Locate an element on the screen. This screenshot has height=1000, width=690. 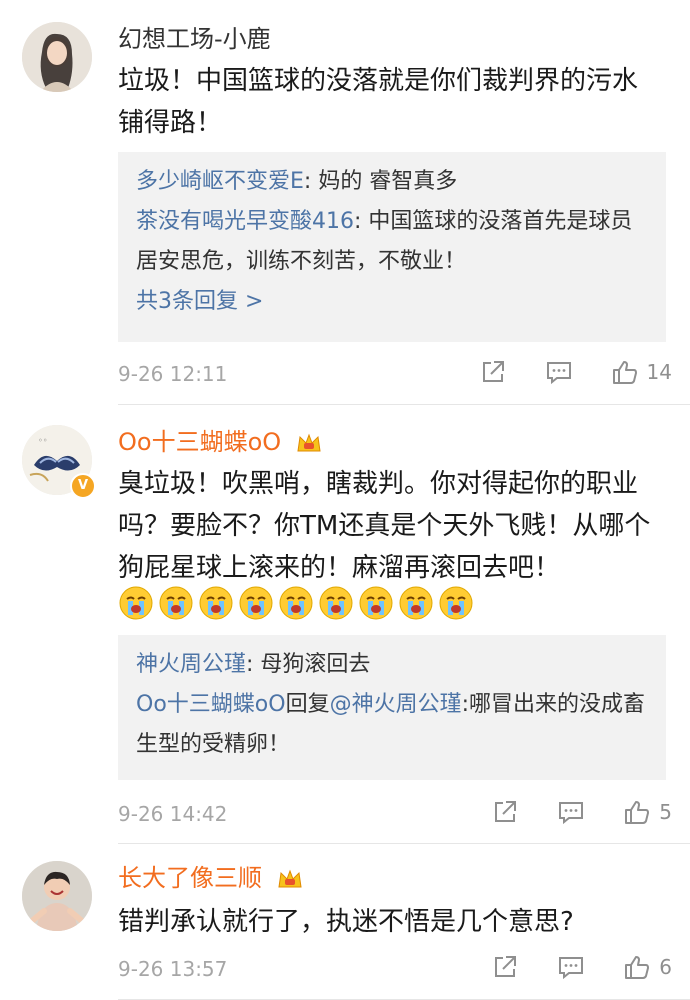
emoji-row is located at coordinates (296, 603).